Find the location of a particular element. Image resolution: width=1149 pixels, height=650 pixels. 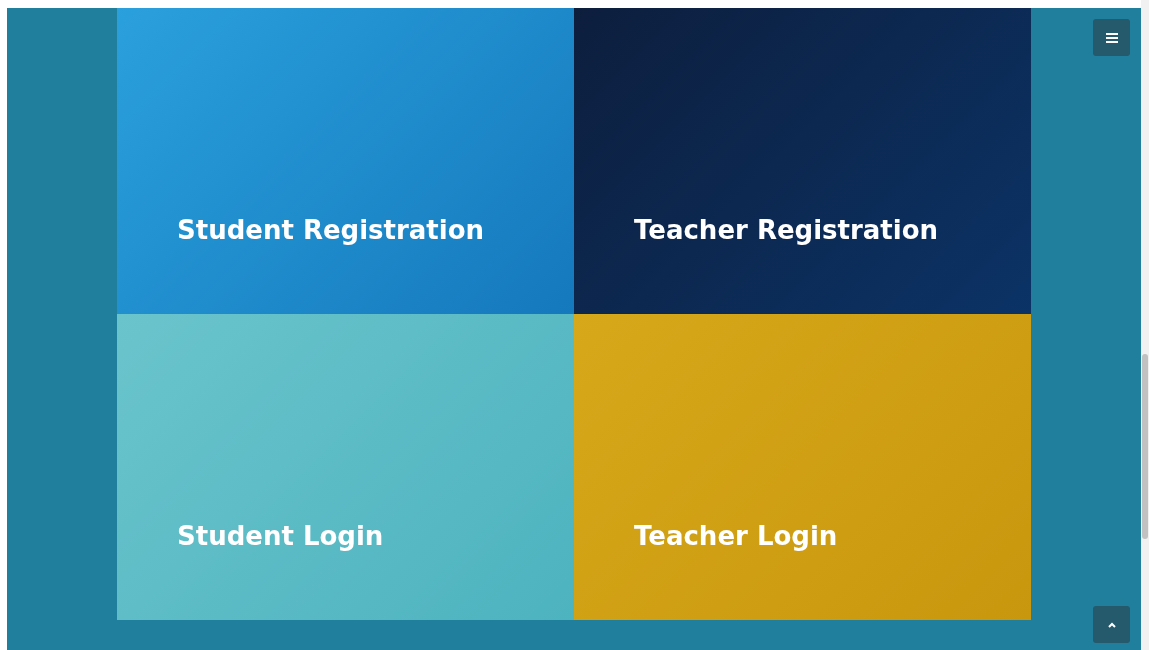

scroll-to-top-button is located at coordinates (1111, 624).